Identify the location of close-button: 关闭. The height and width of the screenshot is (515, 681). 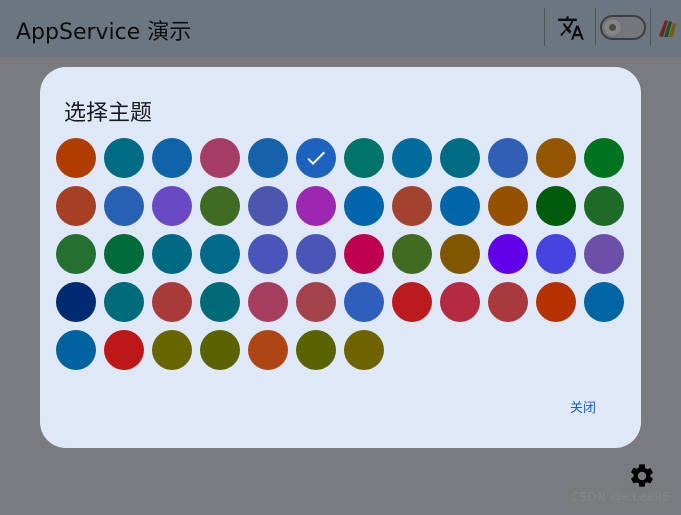
(583, 406).